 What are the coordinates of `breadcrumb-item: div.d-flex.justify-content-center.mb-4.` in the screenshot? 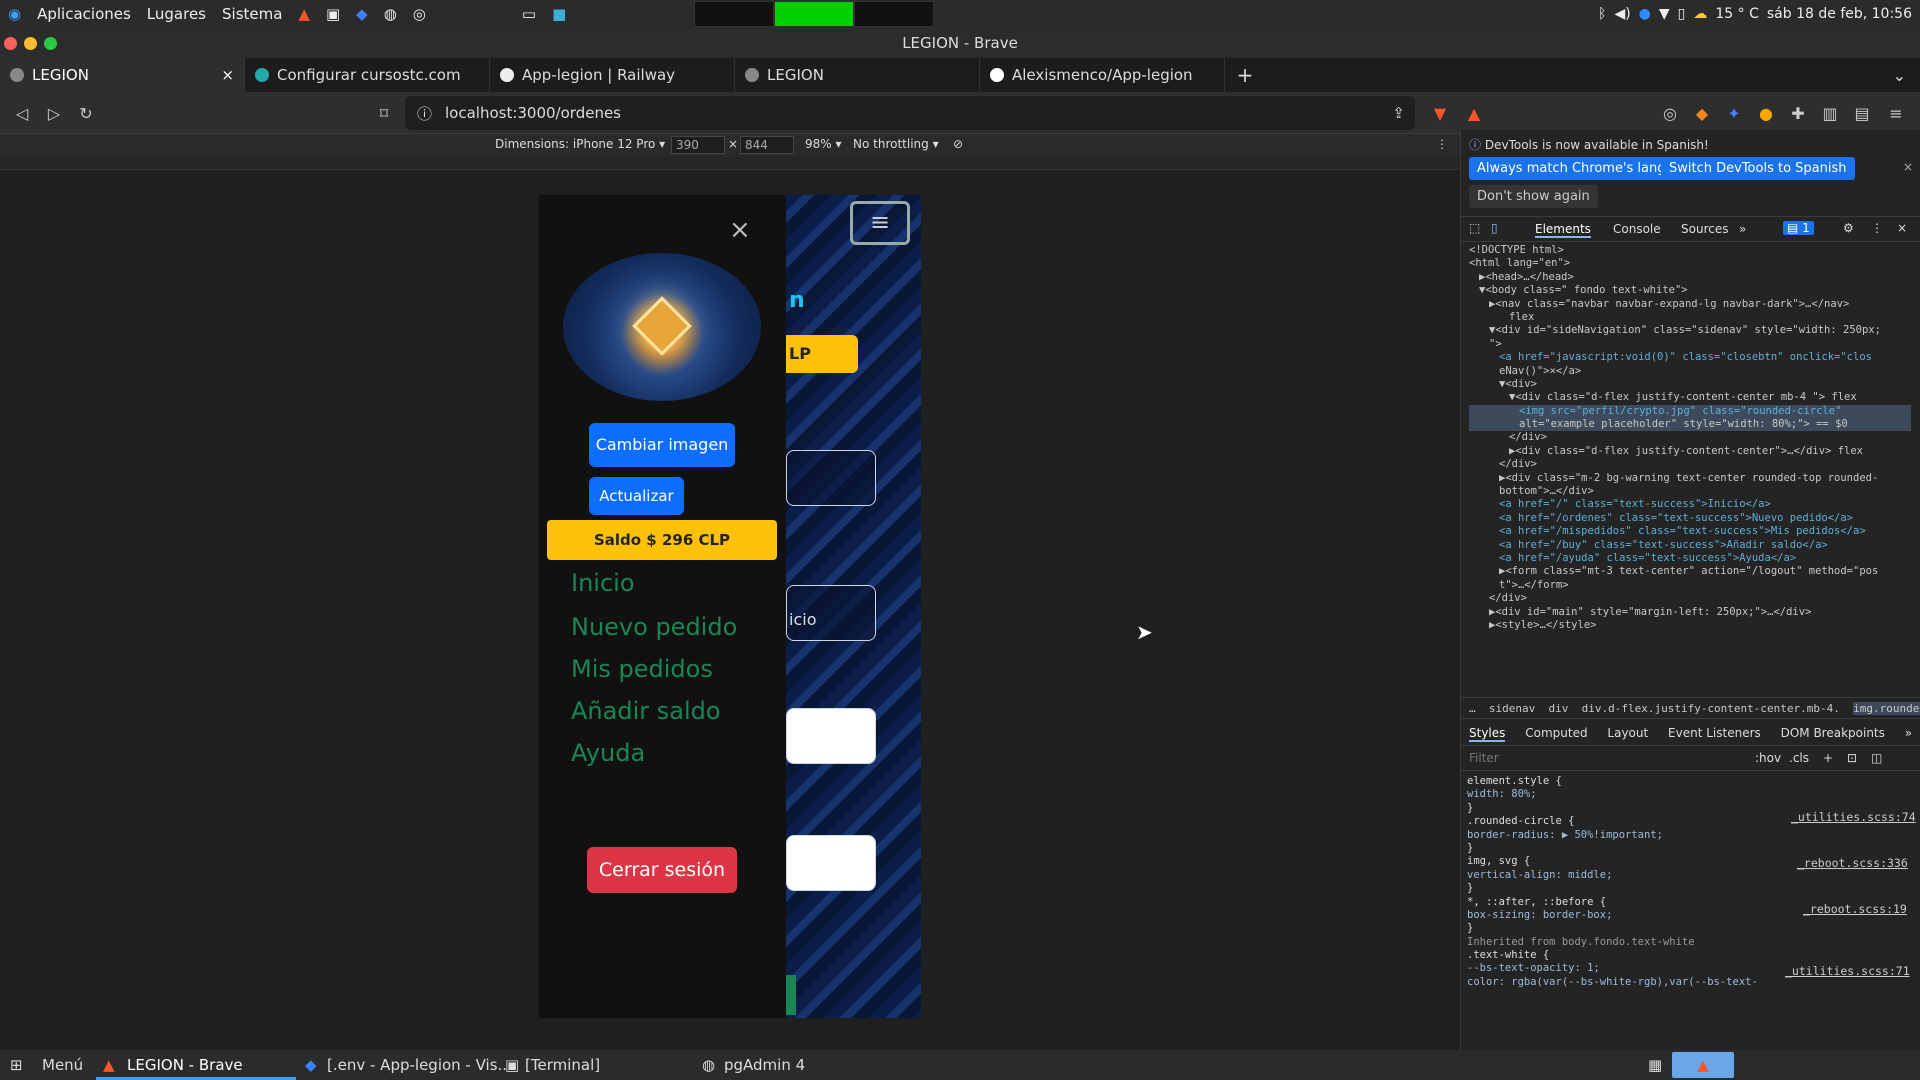 It's located at (1711, 708).